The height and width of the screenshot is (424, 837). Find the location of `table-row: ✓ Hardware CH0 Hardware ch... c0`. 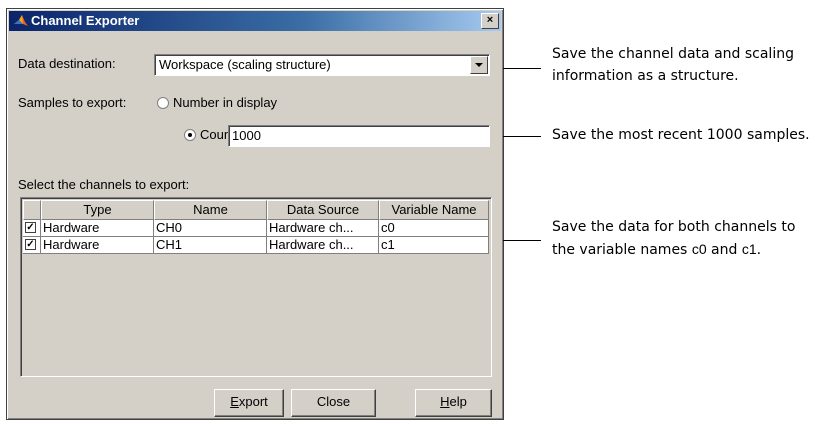

table-row: ✓ Hardware CH0 Hardware ch... c0 is located at coordinates (256, 228).